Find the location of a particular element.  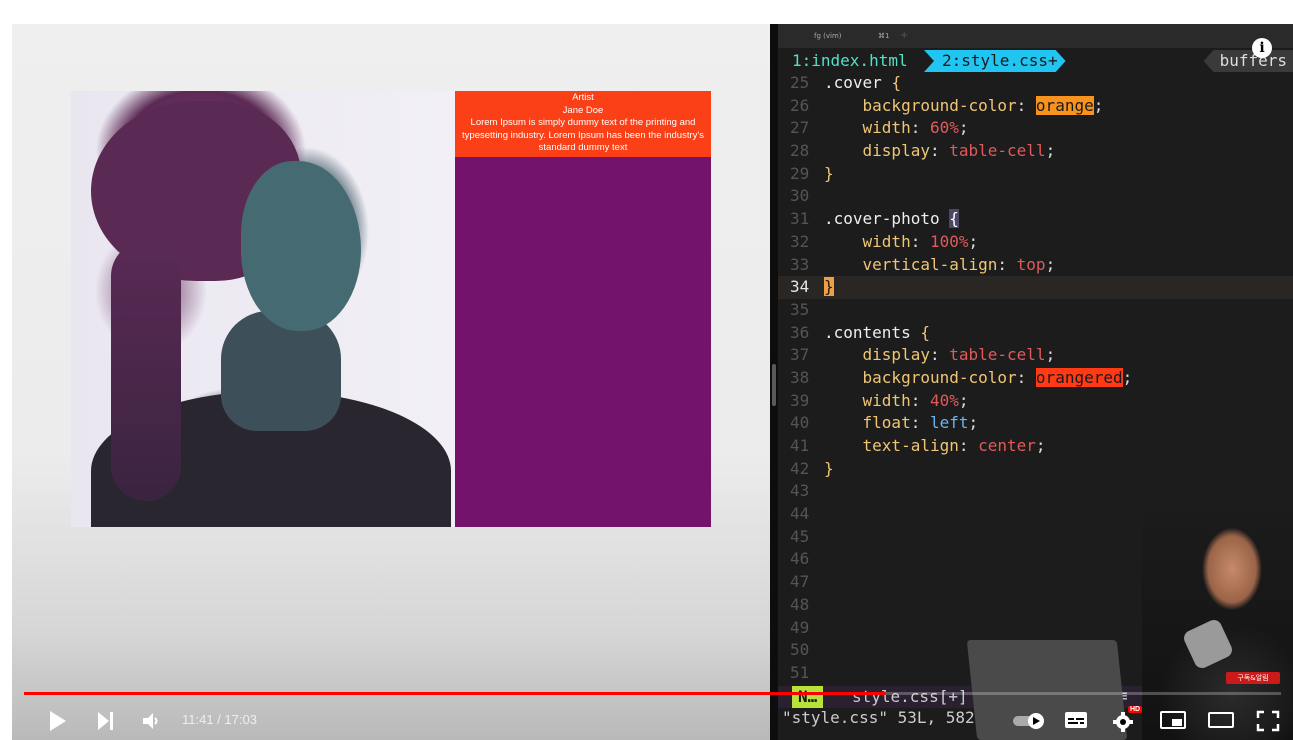

theater-icon is located at coordinates (1221, 720).